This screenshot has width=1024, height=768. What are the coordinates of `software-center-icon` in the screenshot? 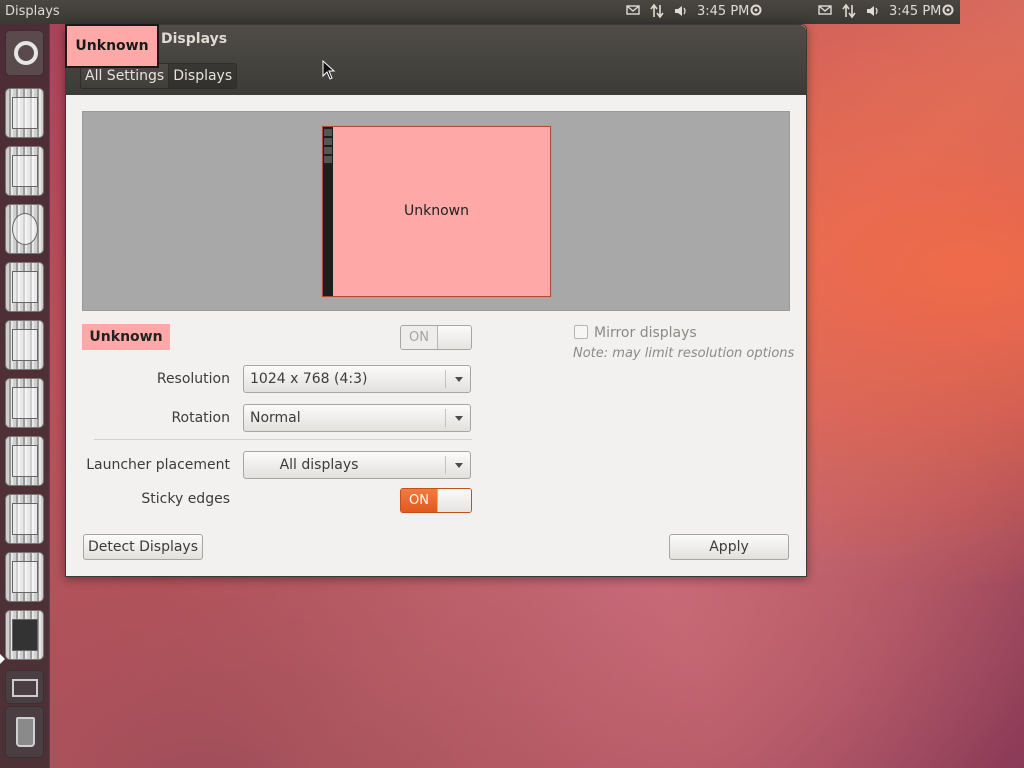 It's located at (24, 461).